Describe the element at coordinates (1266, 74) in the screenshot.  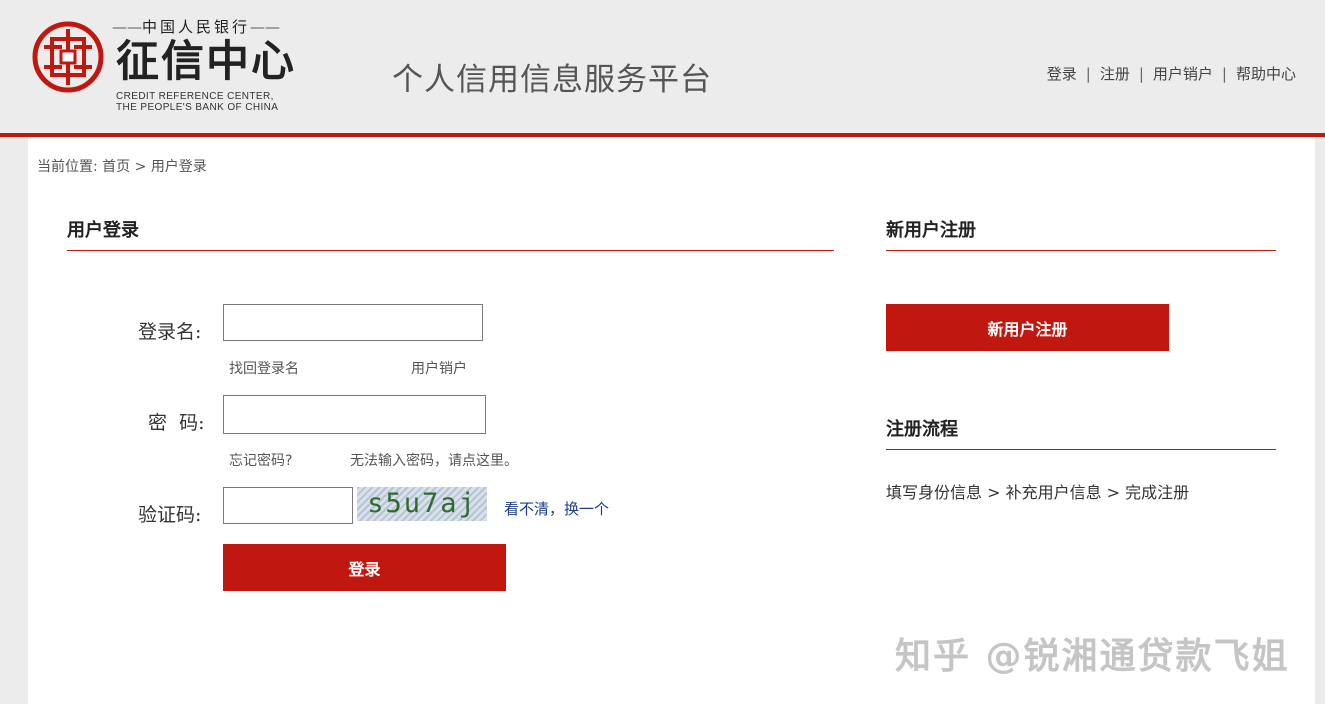
I see `nav-help-center-link: 帮助中心` at that location.